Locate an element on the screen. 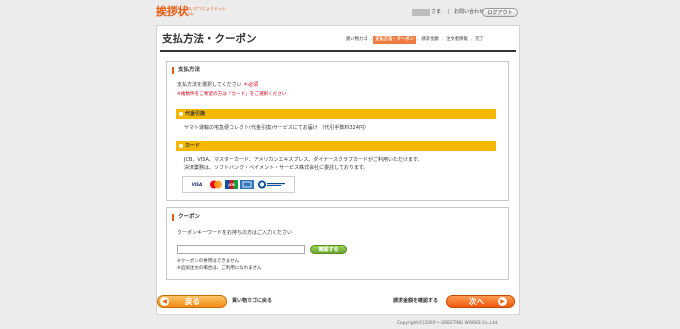  logo-sub-text: あいさつじょうドットコム is located at coordinates (206, 11).